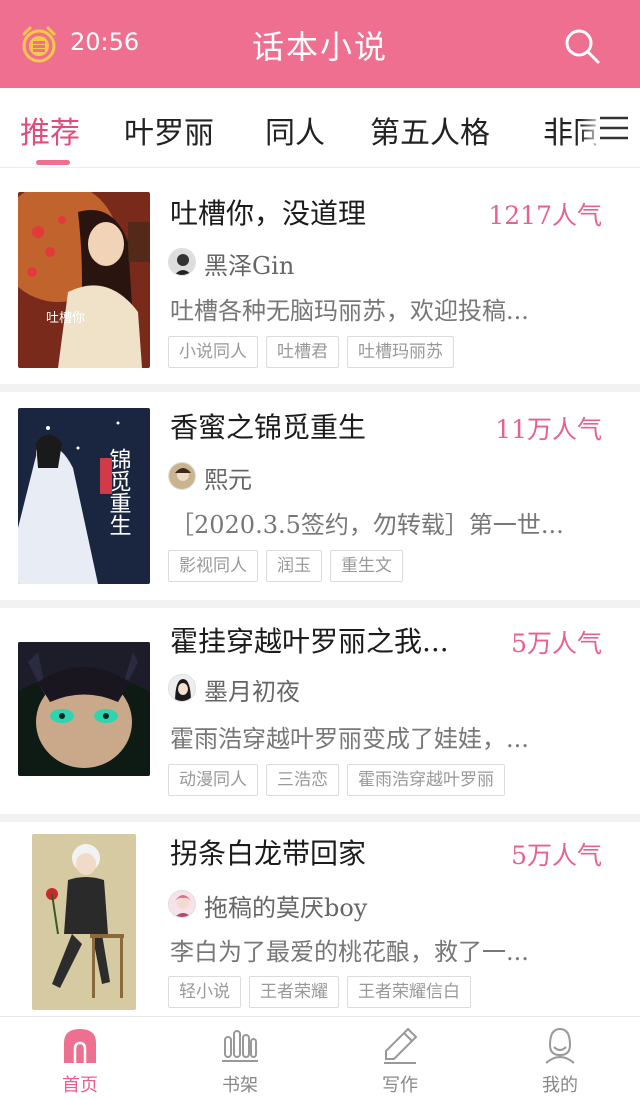 The width and height of the screenshot is (640, 1100). What do you see at coordinates (582, 46) in the screenshot?
I see `search-icon` at bounding box center [582, 46].